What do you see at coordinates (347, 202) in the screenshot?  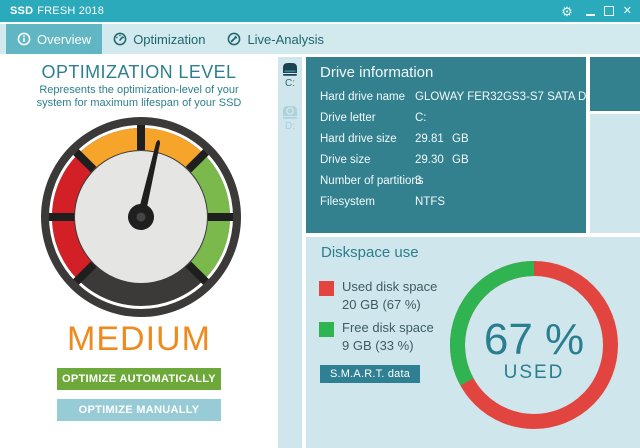 I see `row-label: Filesystem` at bounding box center [347, 202].